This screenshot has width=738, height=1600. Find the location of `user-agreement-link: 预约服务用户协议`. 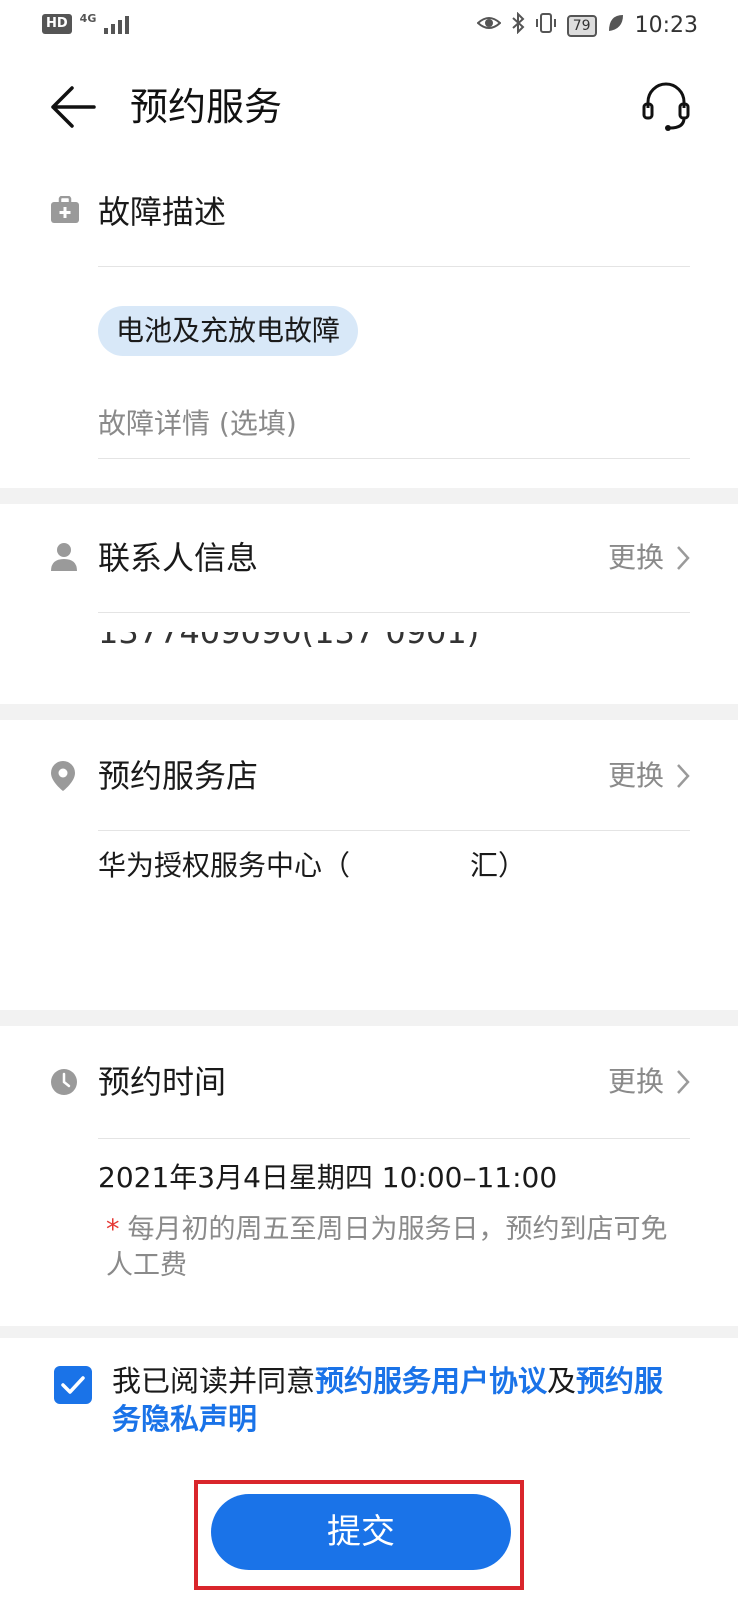

user-agreement-link: 预约服务用户协议 is located at coordinates (431, 1381).